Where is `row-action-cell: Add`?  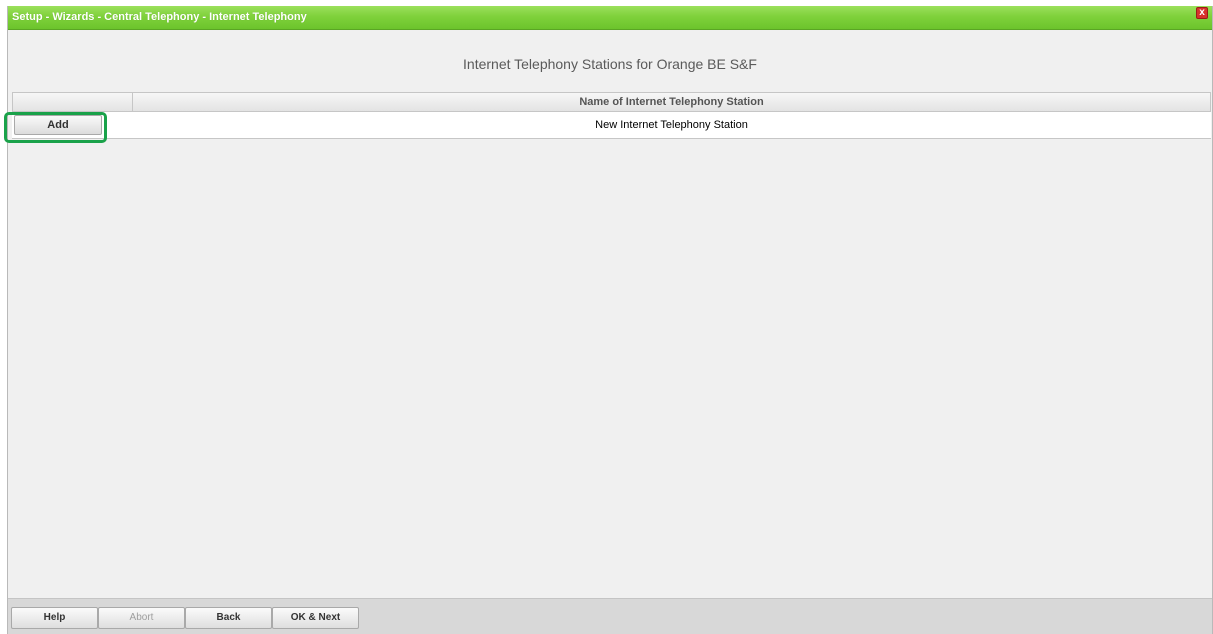
row-action-cell: Add is located at coordinates (72, 125).